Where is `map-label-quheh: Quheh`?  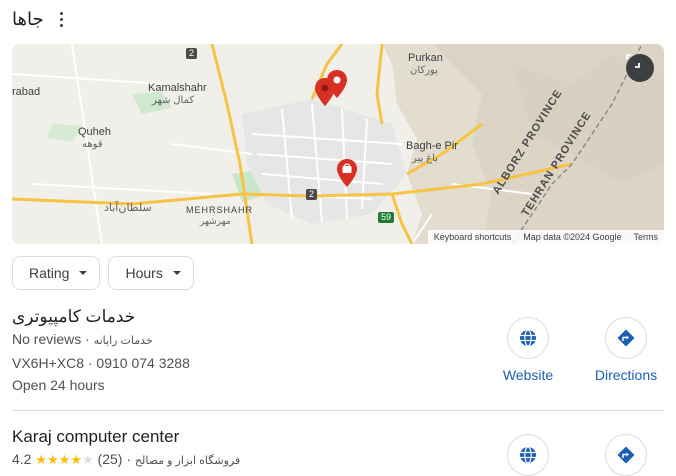 map-label-quheh: Quheh is located at coordinates (95, 132).